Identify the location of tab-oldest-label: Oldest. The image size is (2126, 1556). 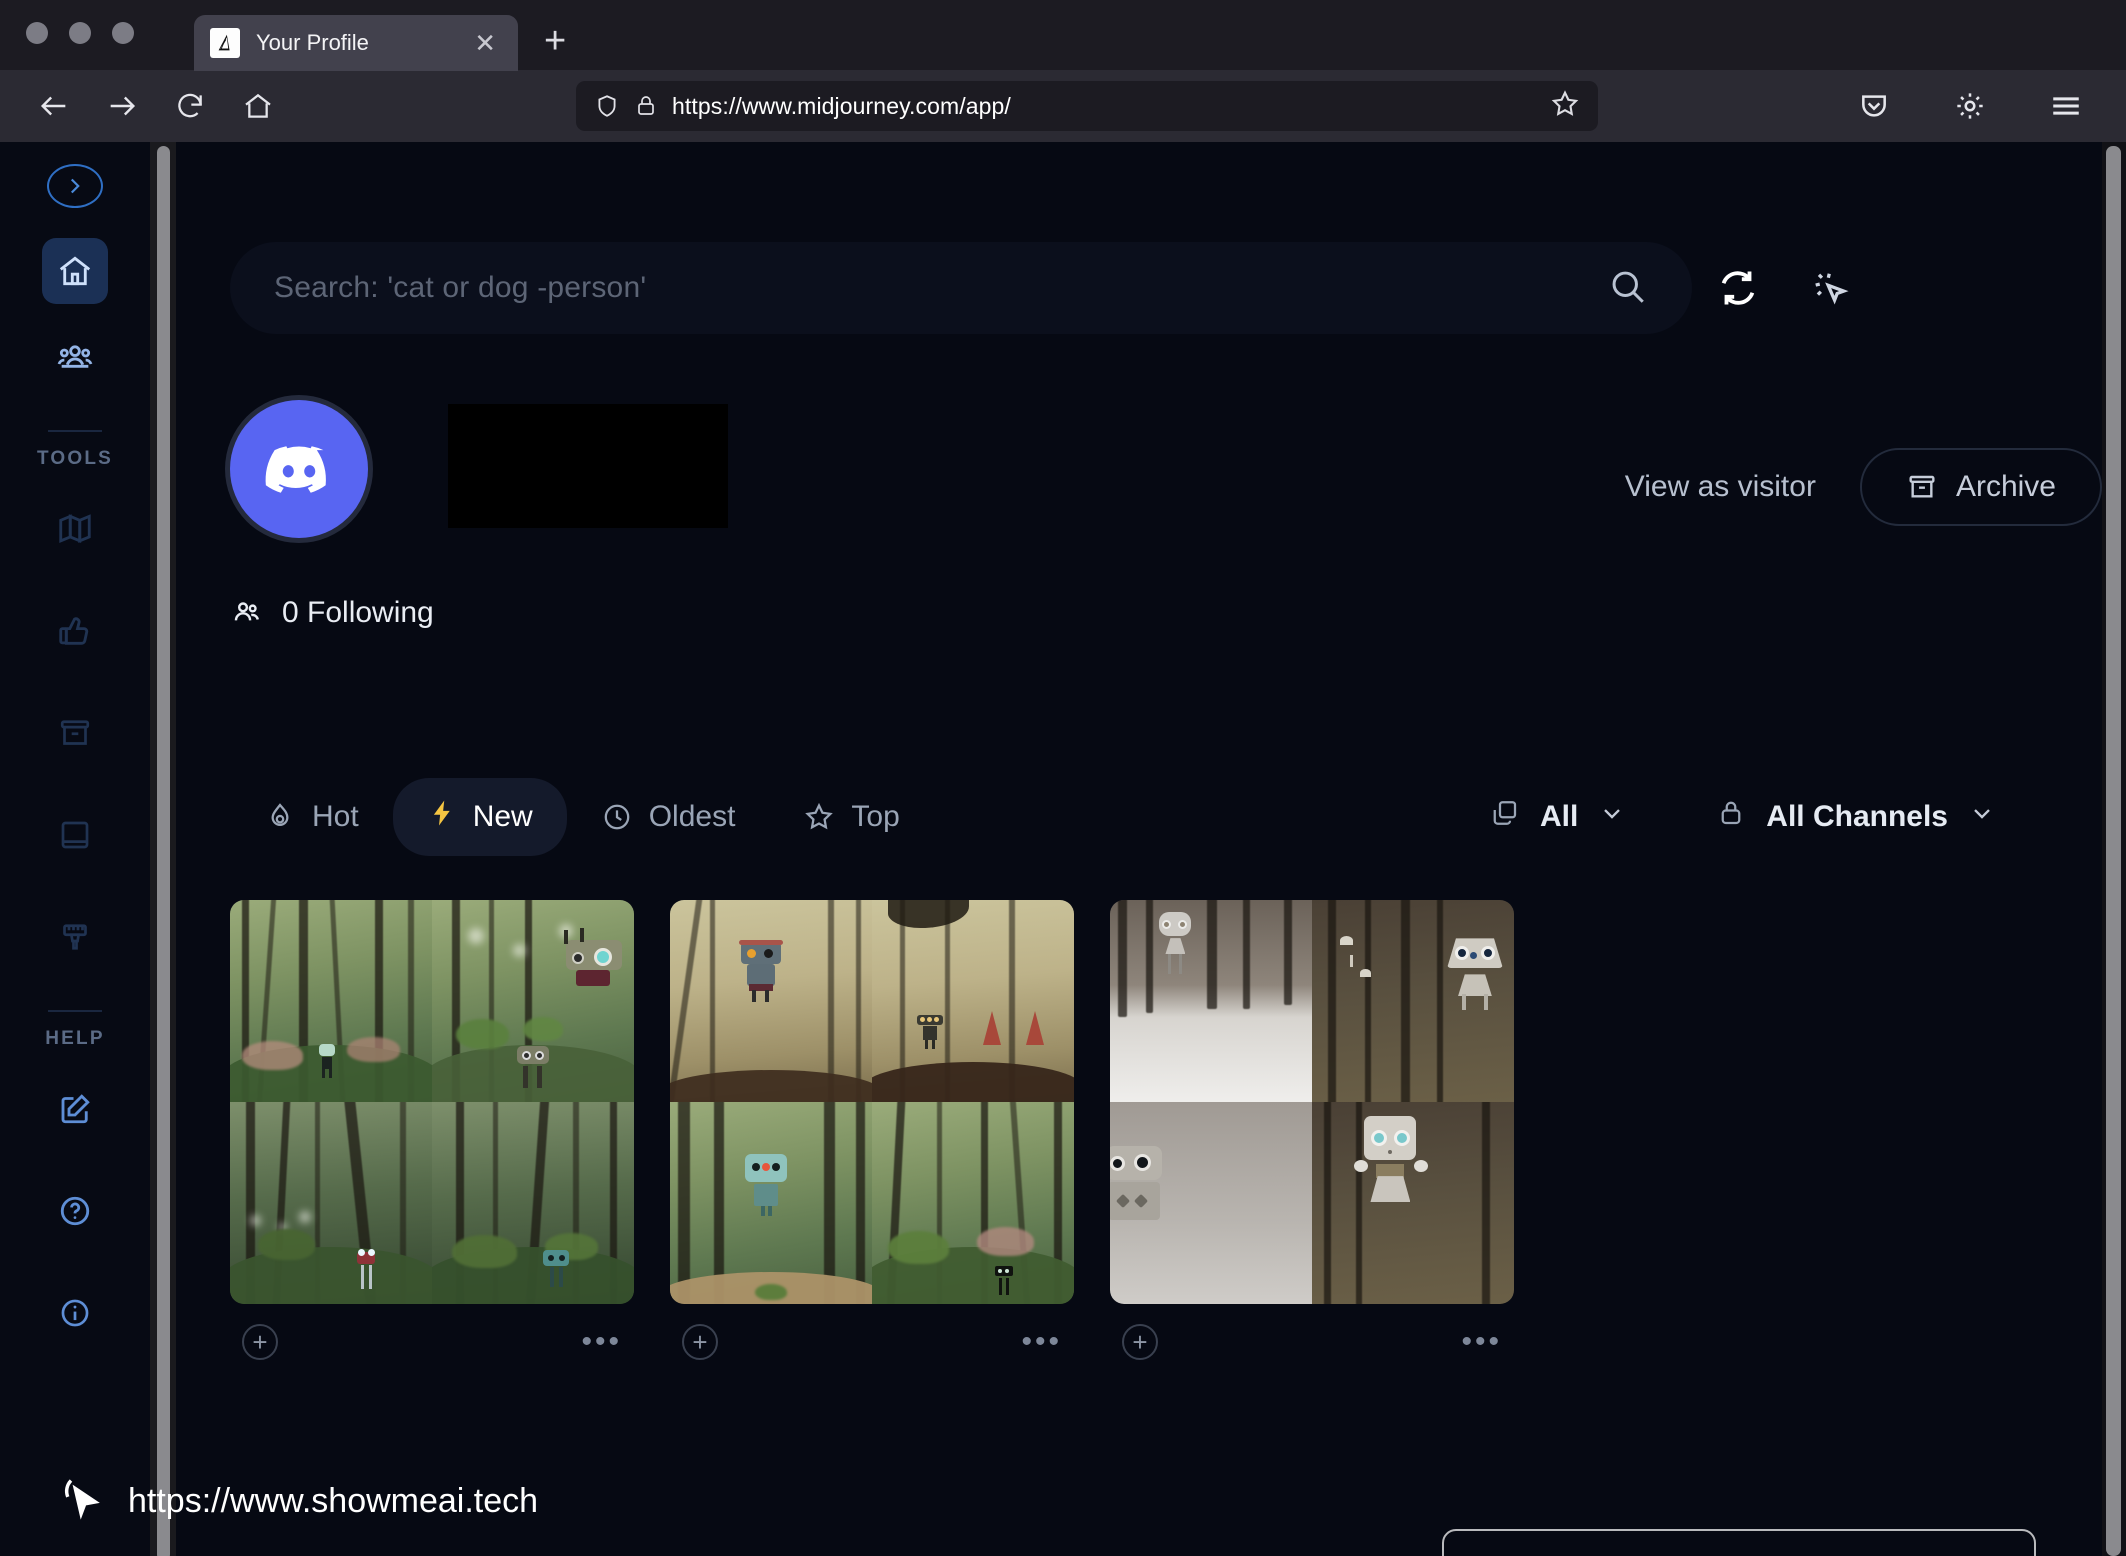
(692, 816).